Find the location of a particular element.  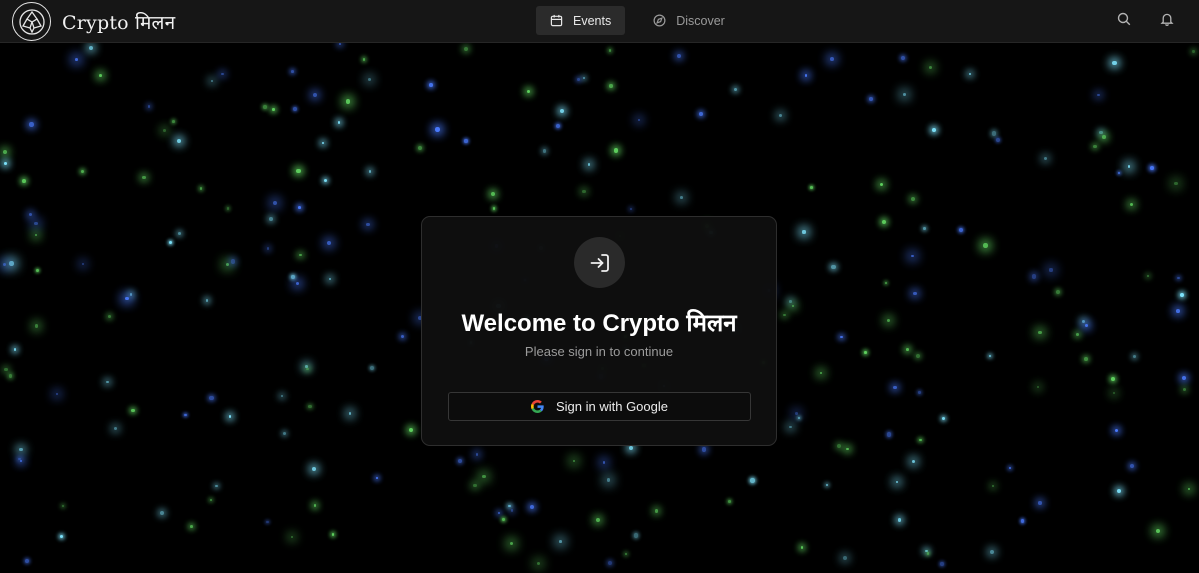

sign-in-icon is located at coordinates (599, 262).